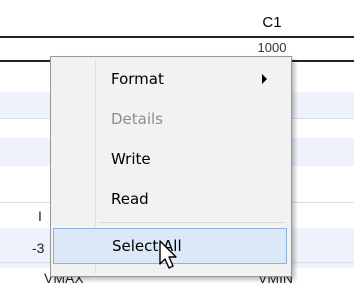 This screenshot has width=354, height=289. What do you see at coordinates (40, 216) in the screenshot?
I see `clipped-cell-text: I` at bounding box center [40, 216].